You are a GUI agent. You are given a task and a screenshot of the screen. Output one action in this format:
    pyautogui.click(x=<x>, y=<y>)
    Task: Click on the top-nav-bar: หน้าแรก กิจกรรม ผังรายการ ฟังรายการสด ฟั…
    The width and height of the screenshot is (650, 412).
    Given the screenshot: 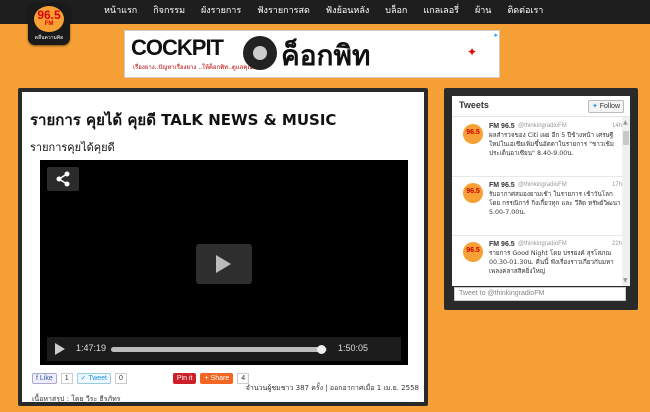 What is the action you would take?
    pyautogui.click(x=325, y=12)
    